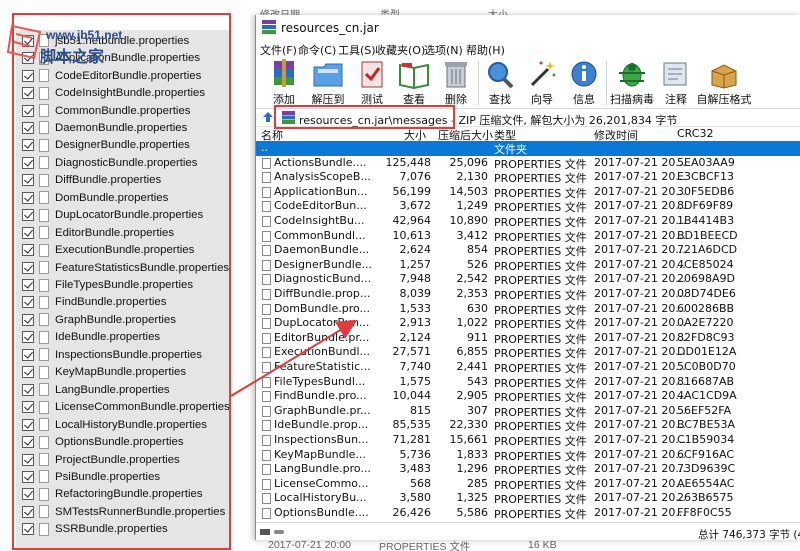 The height and width of the screenshot is (551, 800). Describe the element at coordinates (528, 148) in the screenshot. I see `parent-folder-row: .. 文件夹` at that location.